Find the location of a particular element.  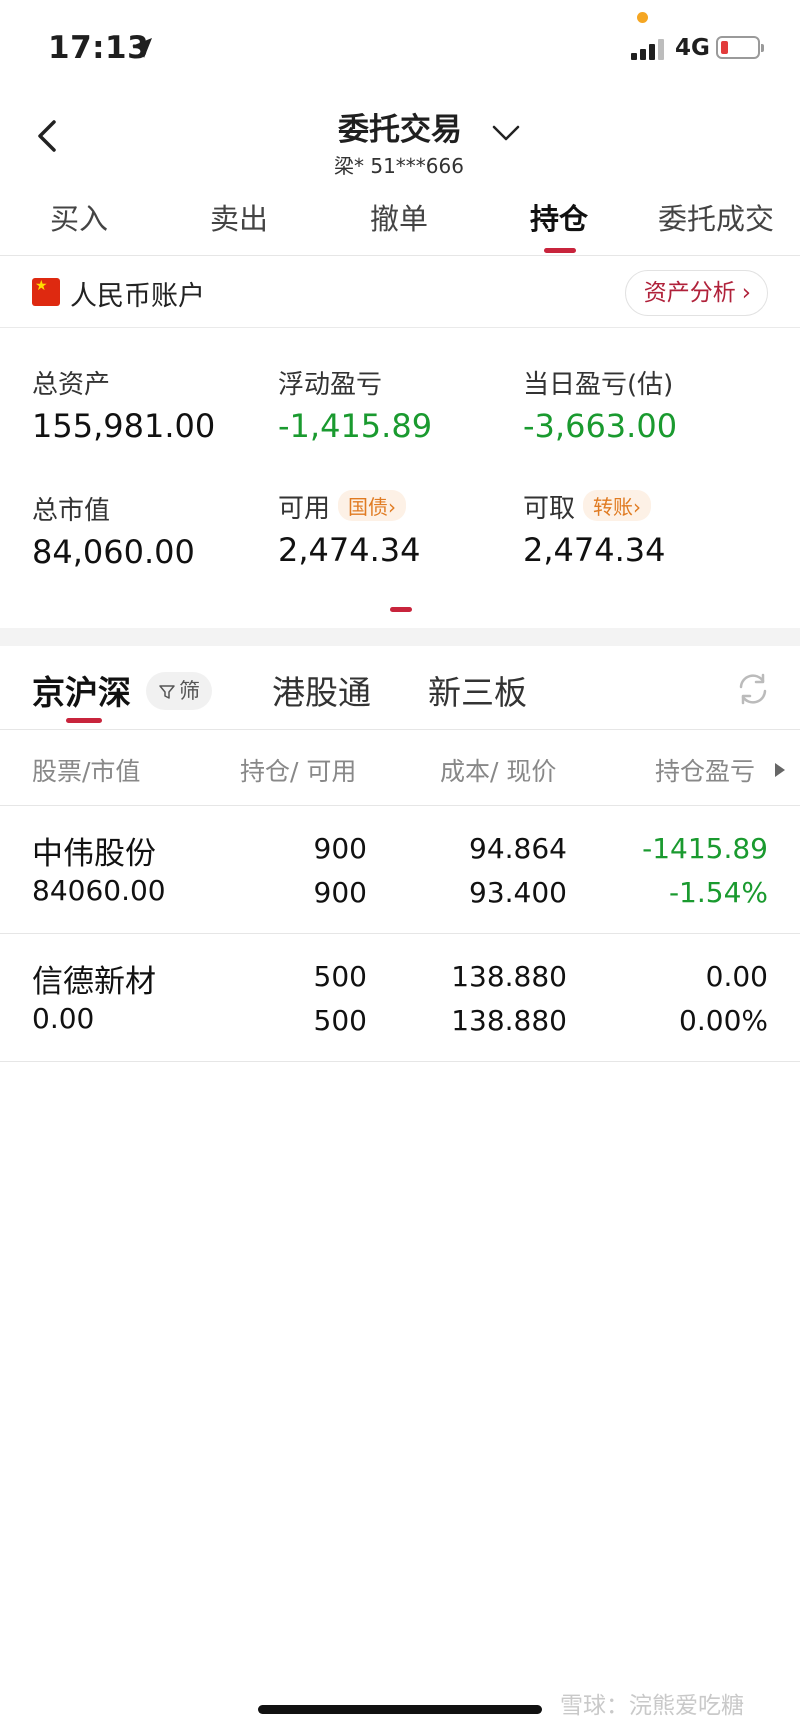

signal-strength-icon is located at coordinates (649, 49).